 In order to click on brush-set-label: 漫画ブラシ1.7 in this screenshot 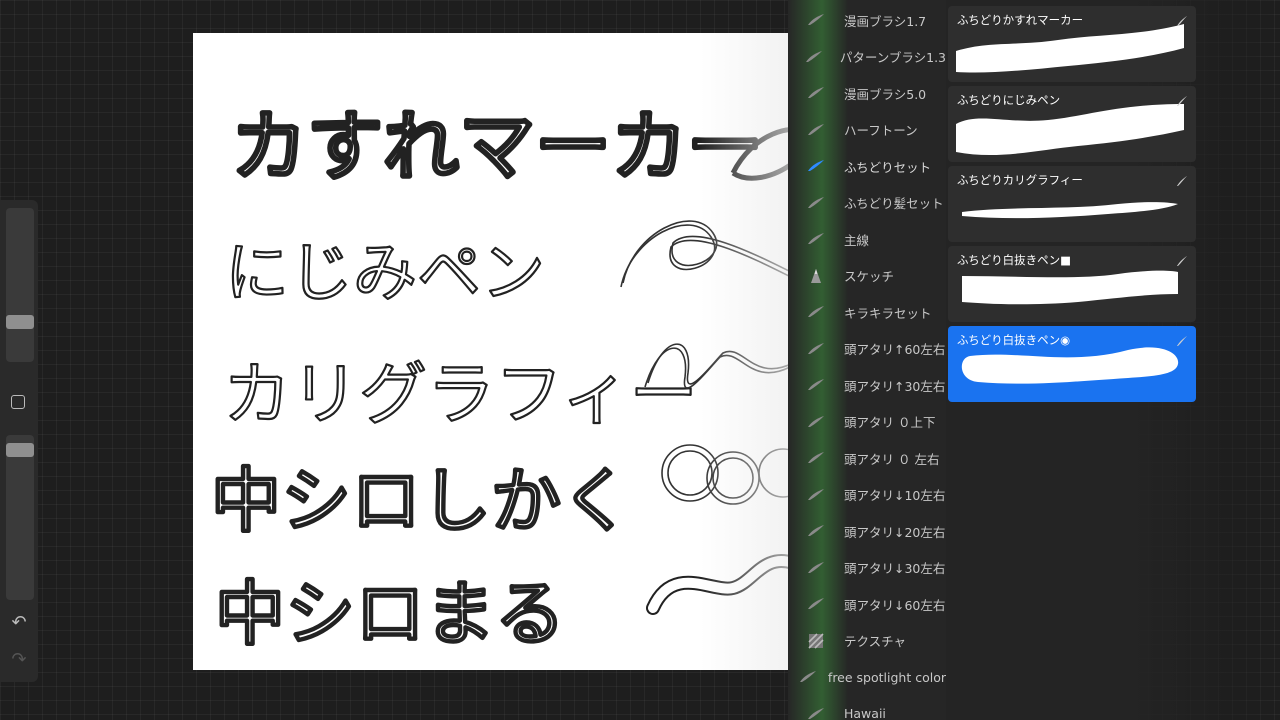, I will do `click(885, 21)`.